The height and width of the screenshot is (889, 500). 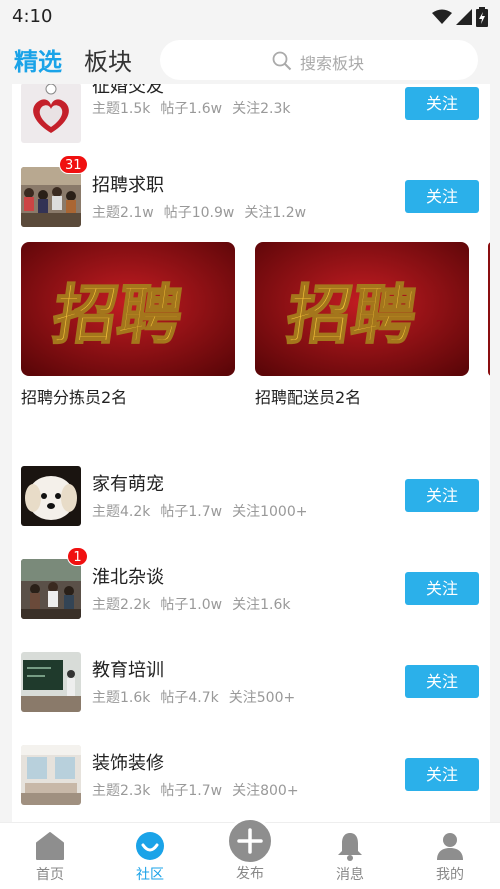 What do you see at coordinates (250, 874) in the screenshot?
I see `nav-label: 发布` at bounding box center [250, 874].